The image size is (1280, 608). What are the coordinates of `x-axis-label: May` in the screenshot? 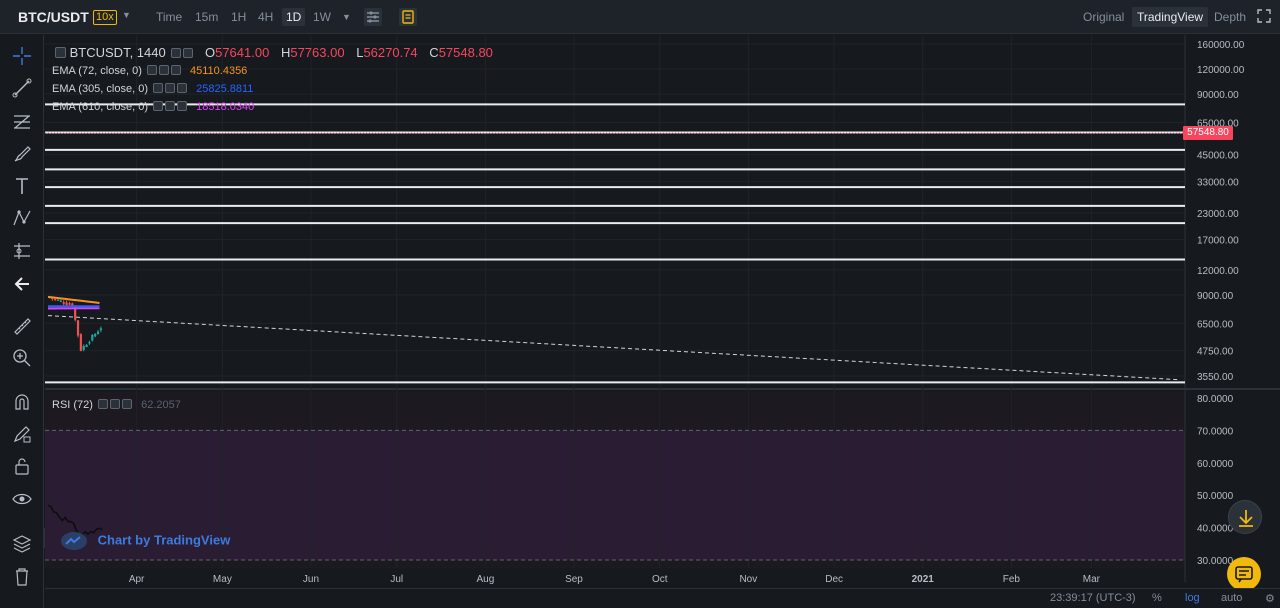 It's located at (222, 579).